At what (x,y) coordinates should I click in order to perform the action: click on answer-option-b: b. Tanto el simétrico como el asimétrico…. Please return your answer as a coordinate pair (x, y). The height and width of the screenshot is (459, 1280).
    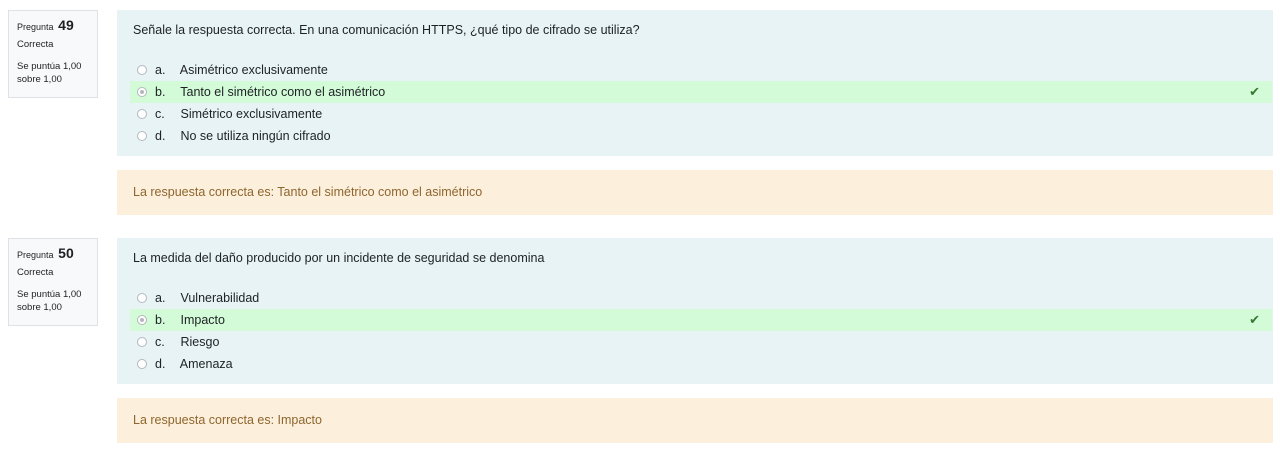
    Looking at the image, I should click on (701, 92).